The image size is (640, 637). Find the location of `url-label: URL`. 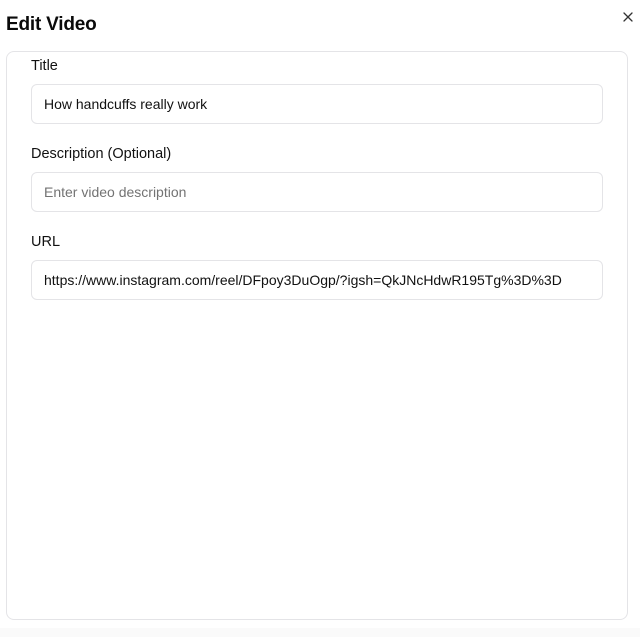

url-label: URL is located at coordinates (46, 242).